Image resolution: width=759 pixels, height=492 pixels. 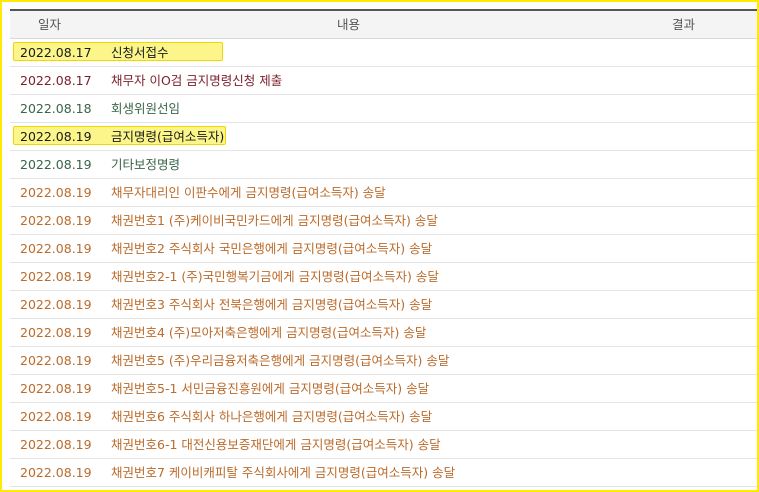 What do you see at coordinates (276, 444) in the screenshot?
I see `row-content: 채권번호6-1 대전신용보증재단에게 금지명령(급여소득자) 송달` at bounding box center [276, 444].